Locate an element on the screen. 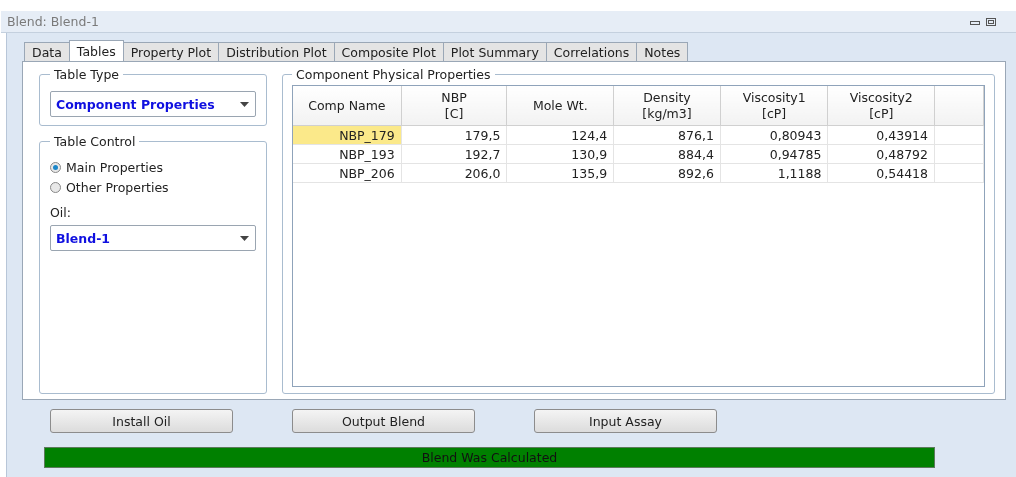  table-cell: 884,4 is located at coordinates (667, 154).